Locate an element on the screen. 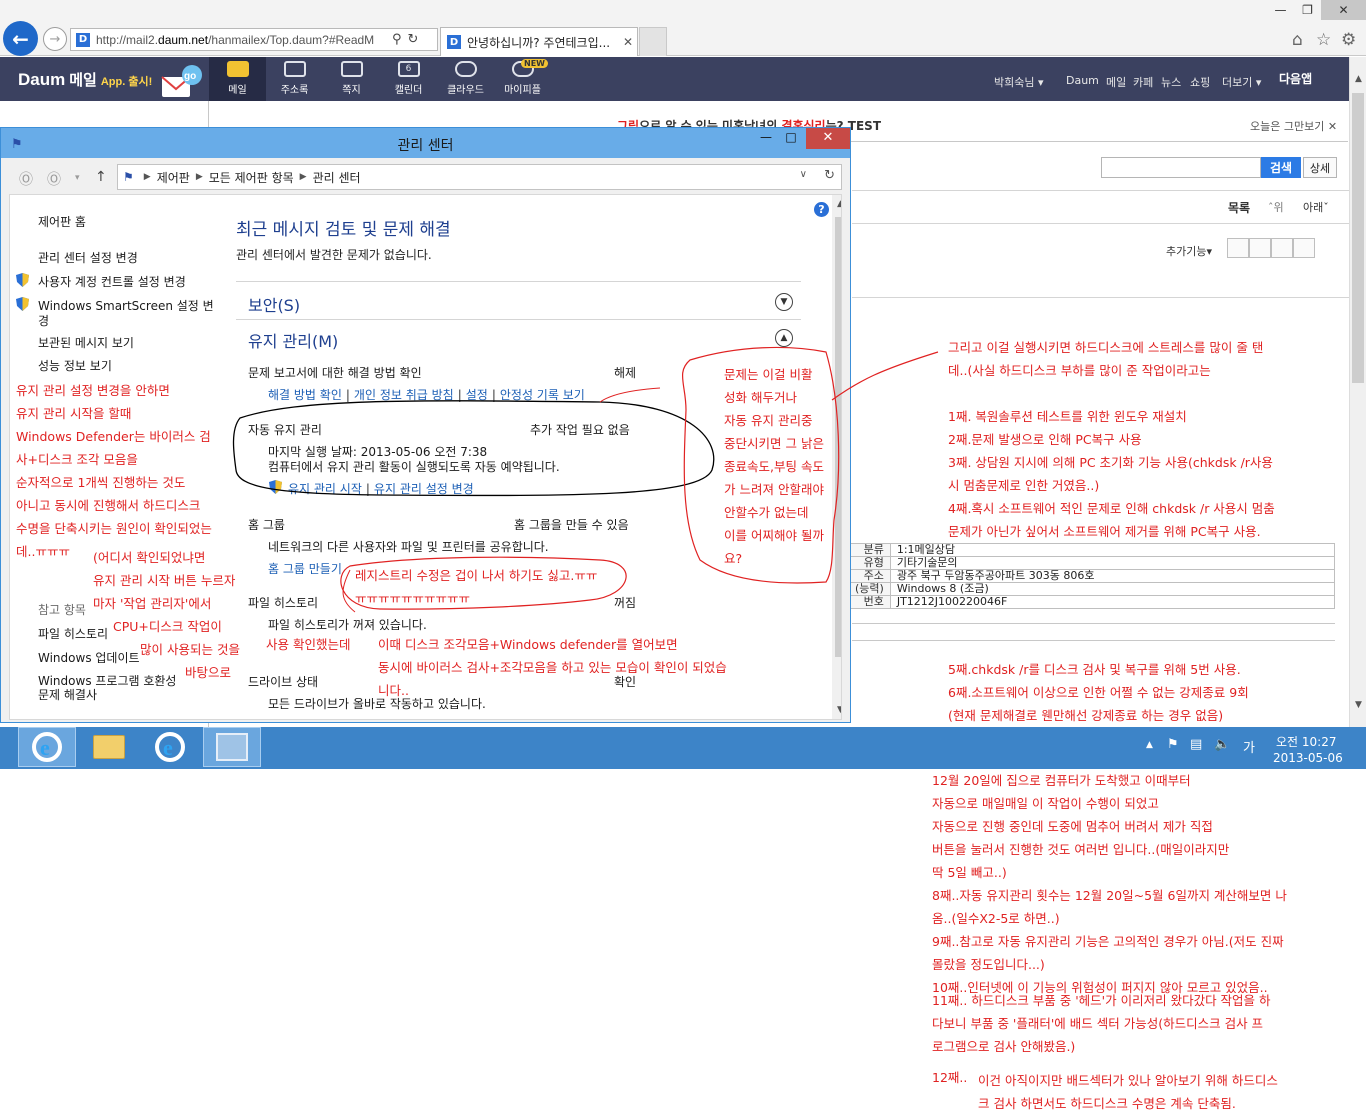 The height and width of the screenshot is (1120, 1366). network-icon: ▤ is located at coordinates (1196, 744).